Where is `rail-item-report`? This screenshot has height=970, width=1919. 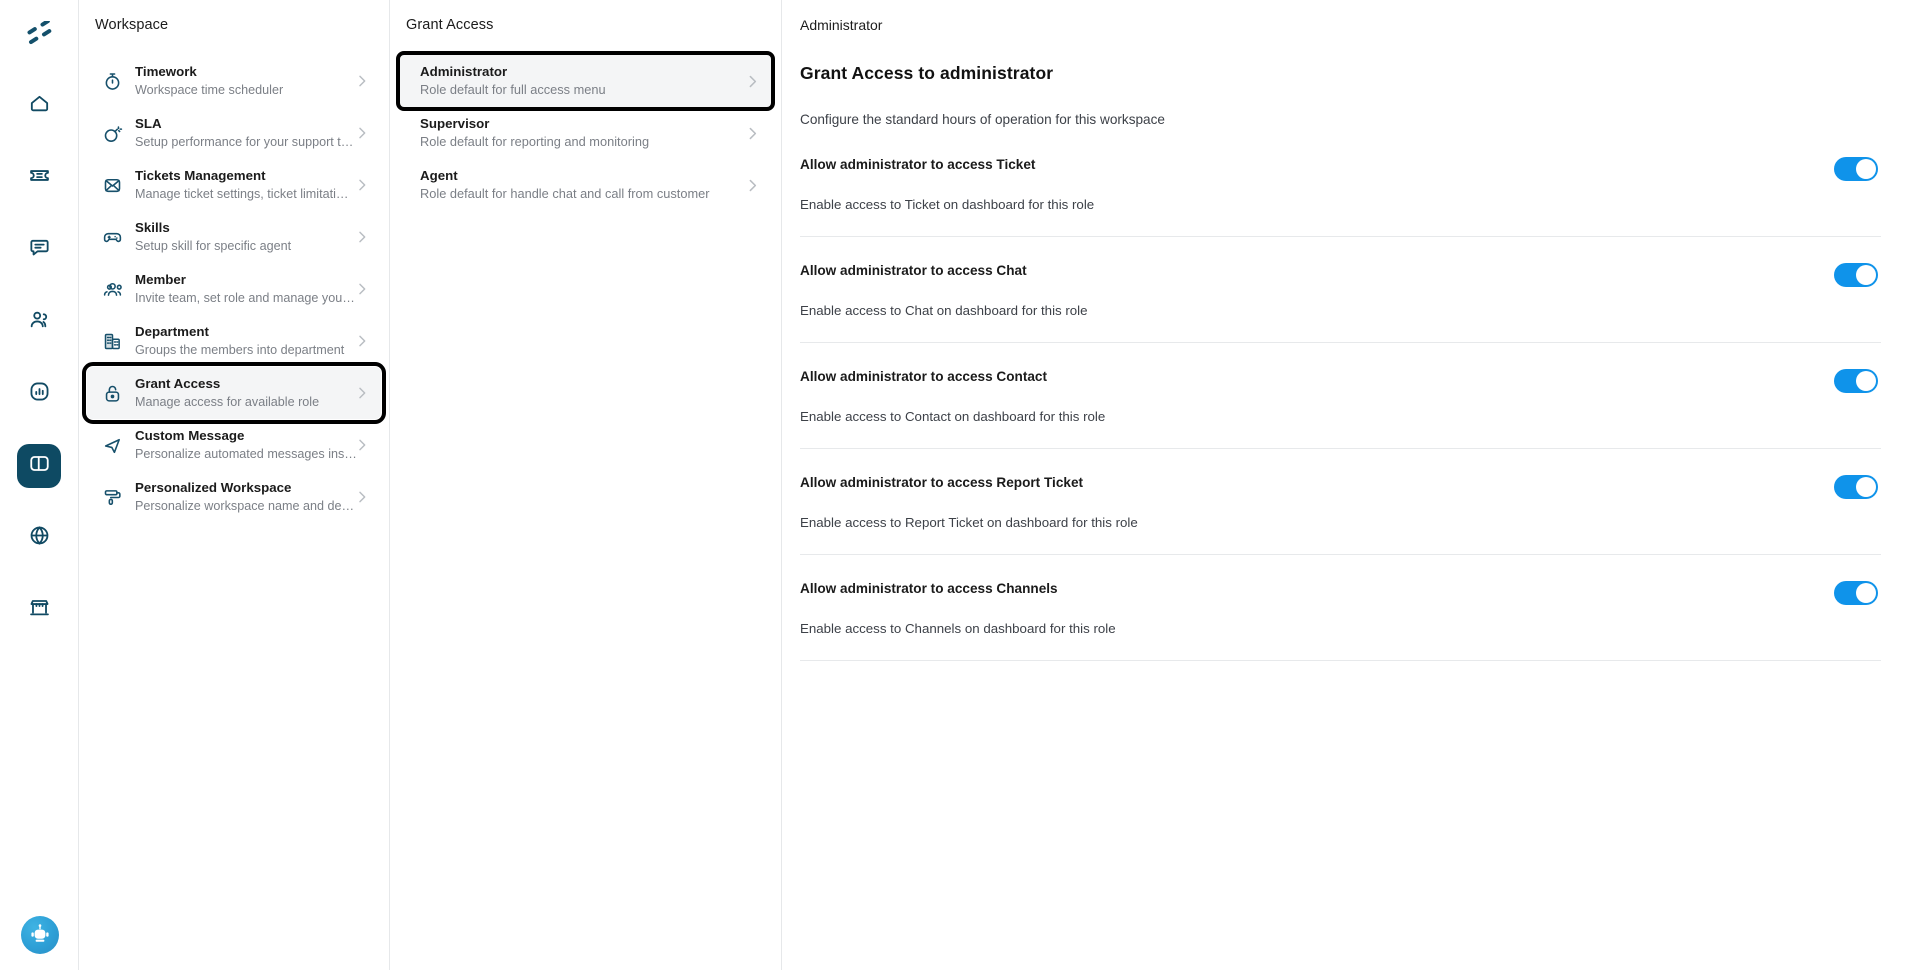 rail-item-report is located at coordinates (39, 394).